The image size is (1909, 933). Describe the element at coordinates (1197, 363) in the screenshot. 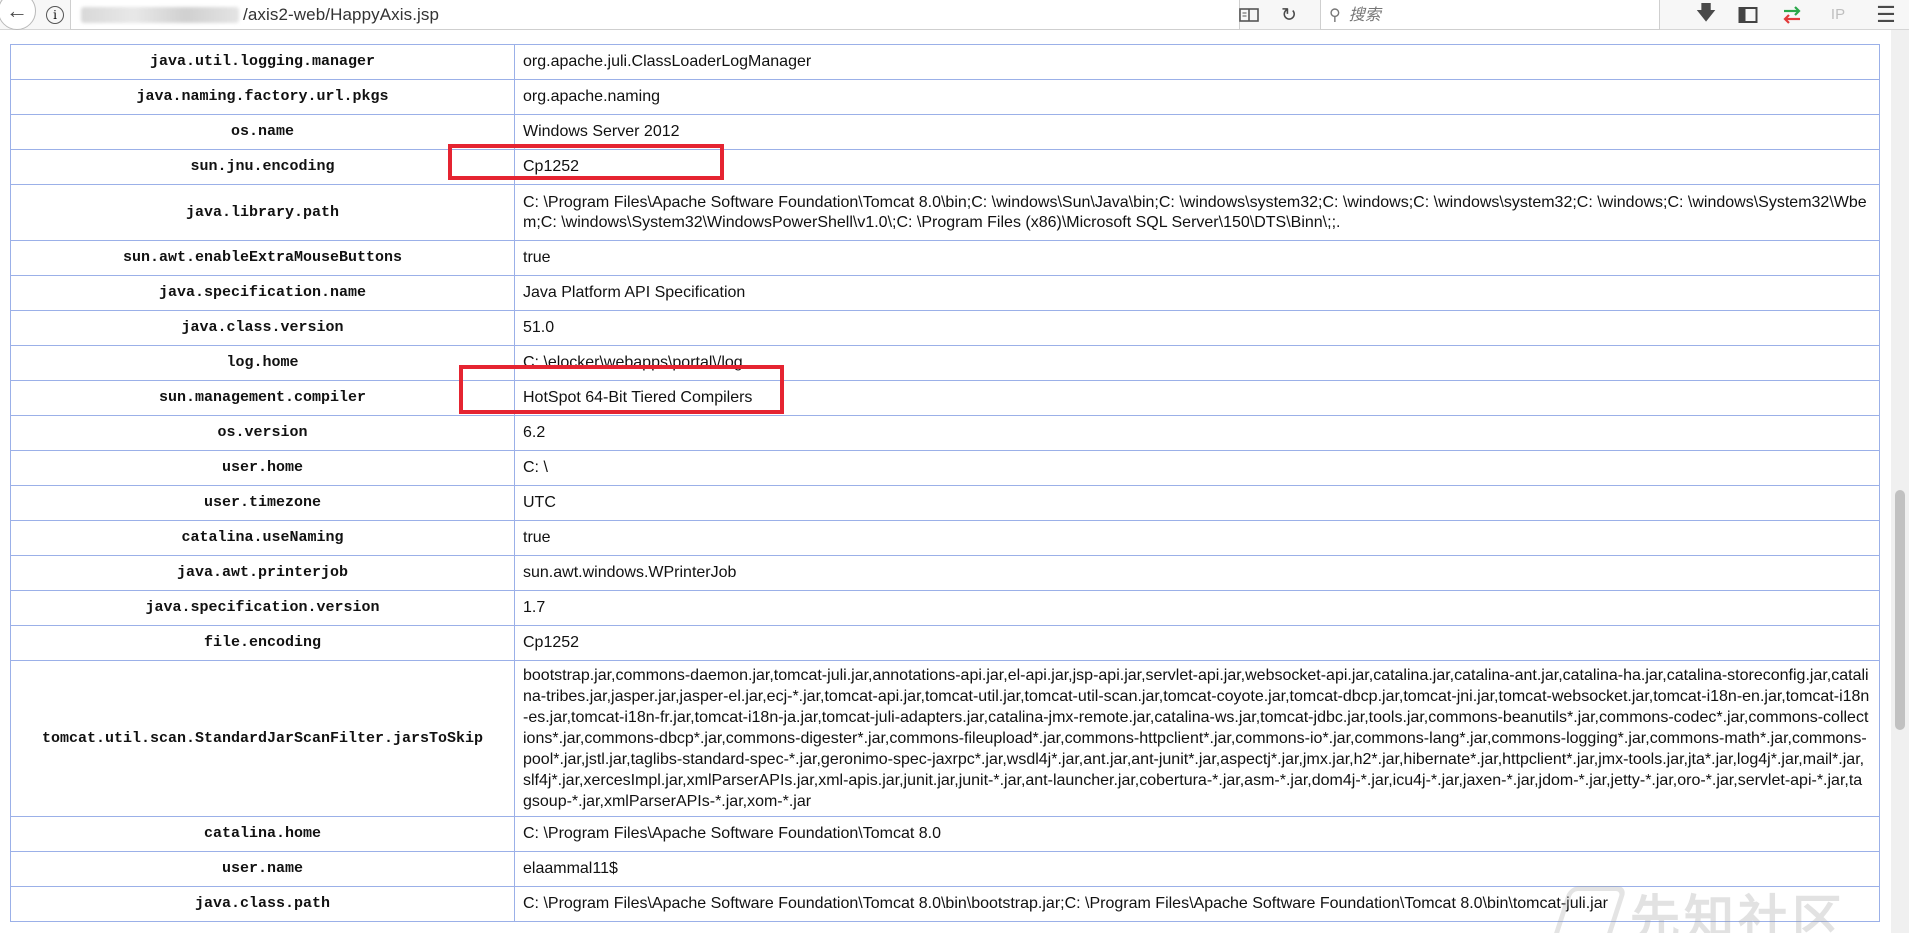

I see `property-value: C: \elocker\webapps\portal\/log` at that location.